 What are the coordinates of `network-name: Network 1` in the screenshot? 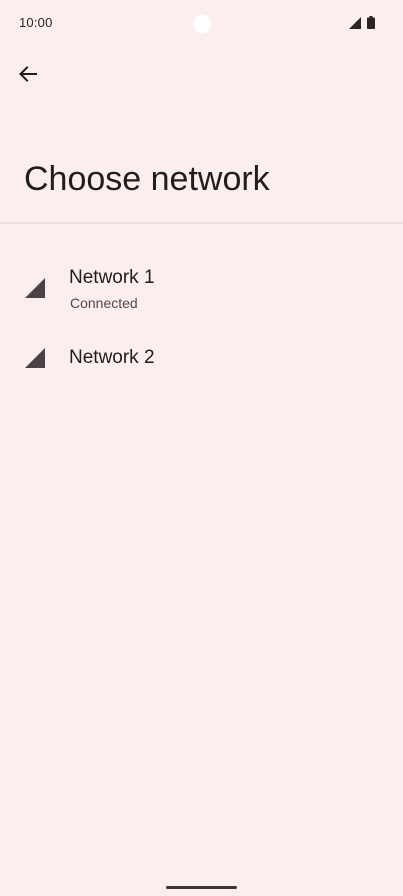 It's located at (112, 277).